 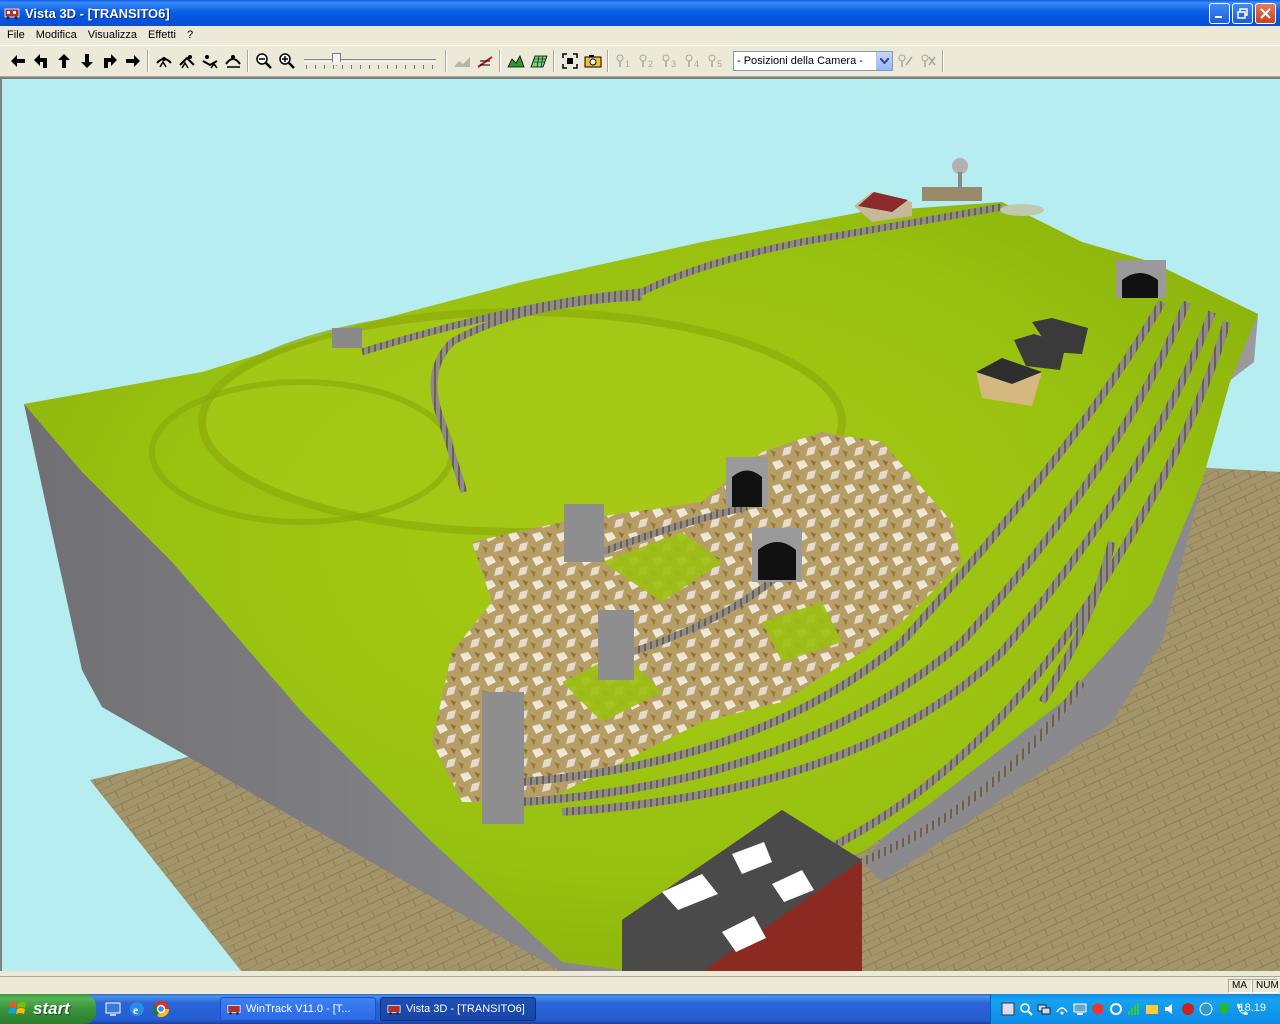 I want to click on turn-right-button, so click(x=109, y=61).